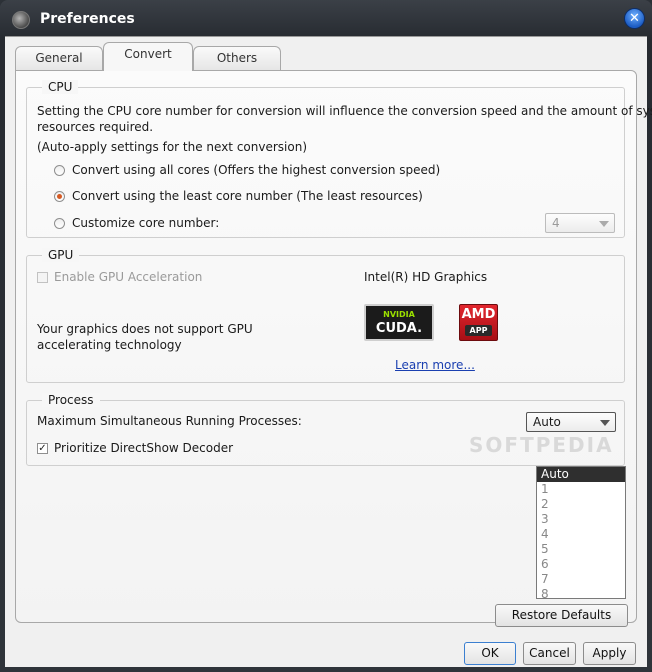 The width and height of the screenshot is (652, 672). What do you see at coordinates (128, 277) in the screenshot?
I see `enable-gpu-label: Enable GPU Acceleration` at bounding box center [128, 277].